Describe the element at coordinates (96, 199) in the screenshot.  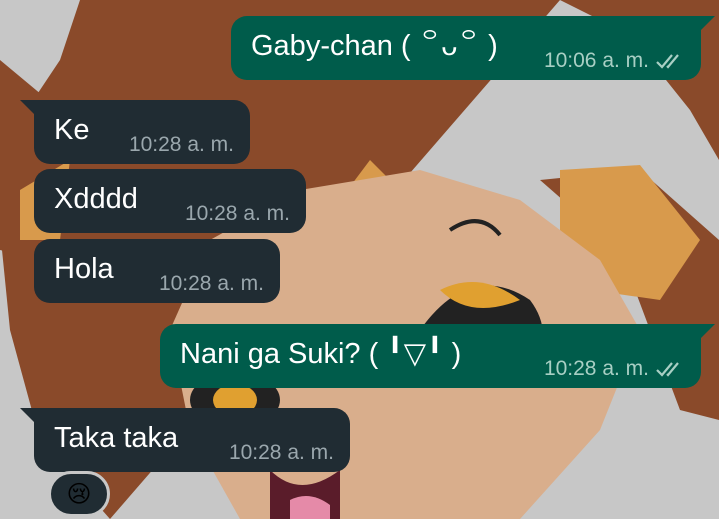
I see `message-text: Xdddd` at that location.